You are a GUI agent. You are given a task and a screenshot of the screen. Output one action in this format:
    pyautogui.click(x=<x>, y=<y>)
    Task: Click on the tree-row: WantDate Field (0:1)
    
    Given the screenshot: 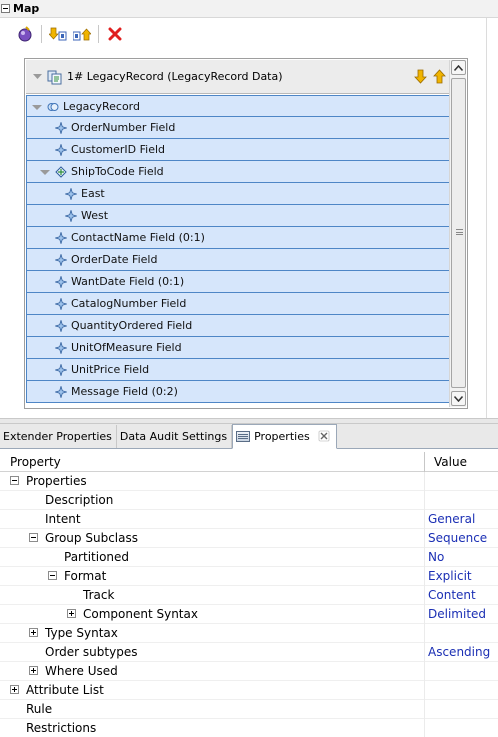 What is the action you would take?
    pyautogui.click(x=238, y=282)
    